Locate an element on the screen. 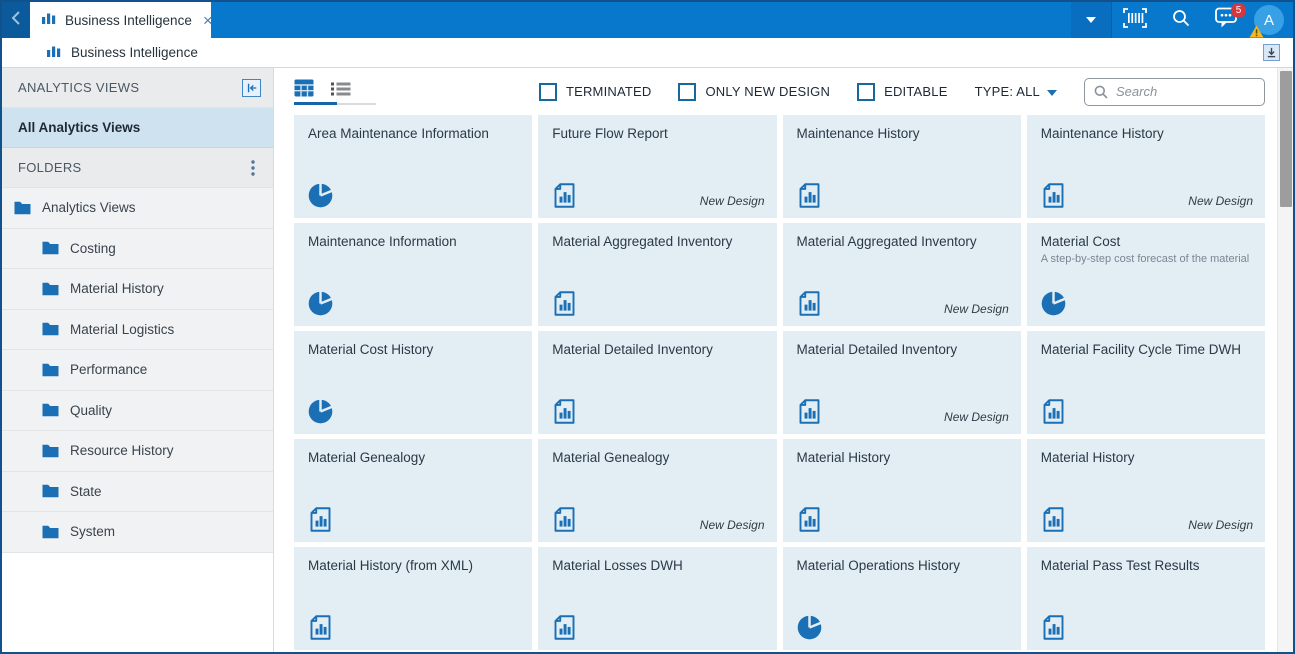 This screenshot has height=654, width=1295. card-title: Material History (from XML) is located at coordinates (391, 565).